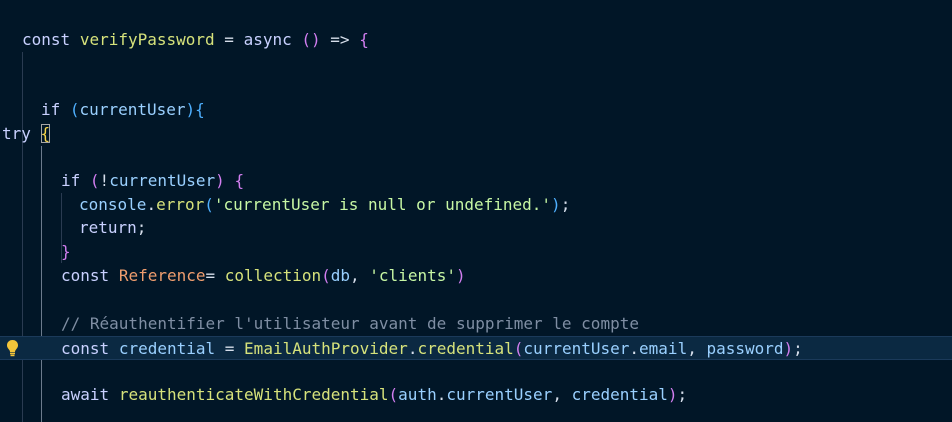  Describe the element at coordinates (12, 348) in the screenshot. I see `lightbulb-icon` at that location.